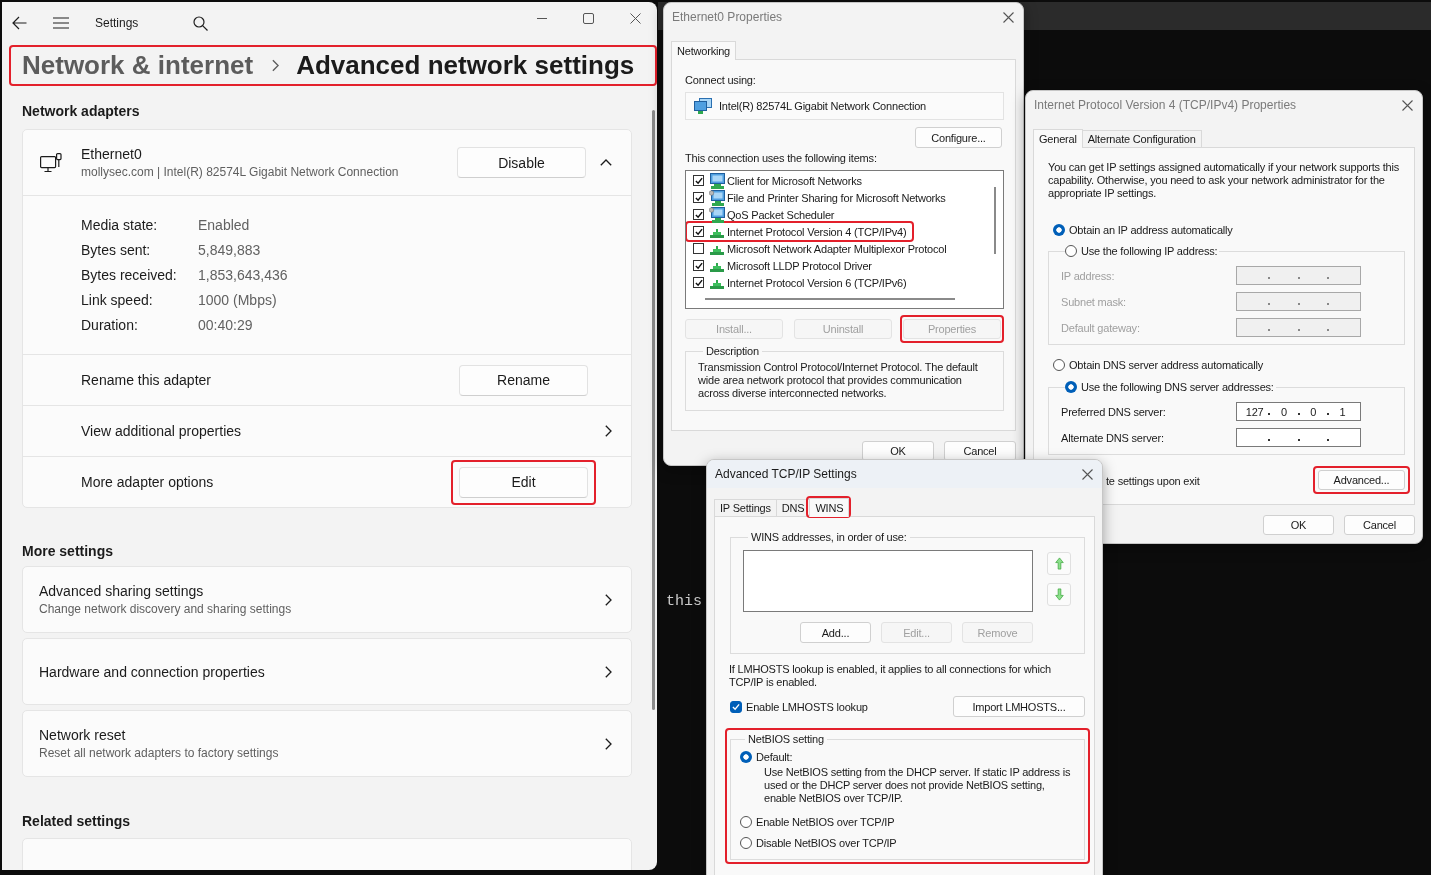  I want to click on settings-link-card: Network reset Reset all network adapters to factory settings, so click(327, 743).